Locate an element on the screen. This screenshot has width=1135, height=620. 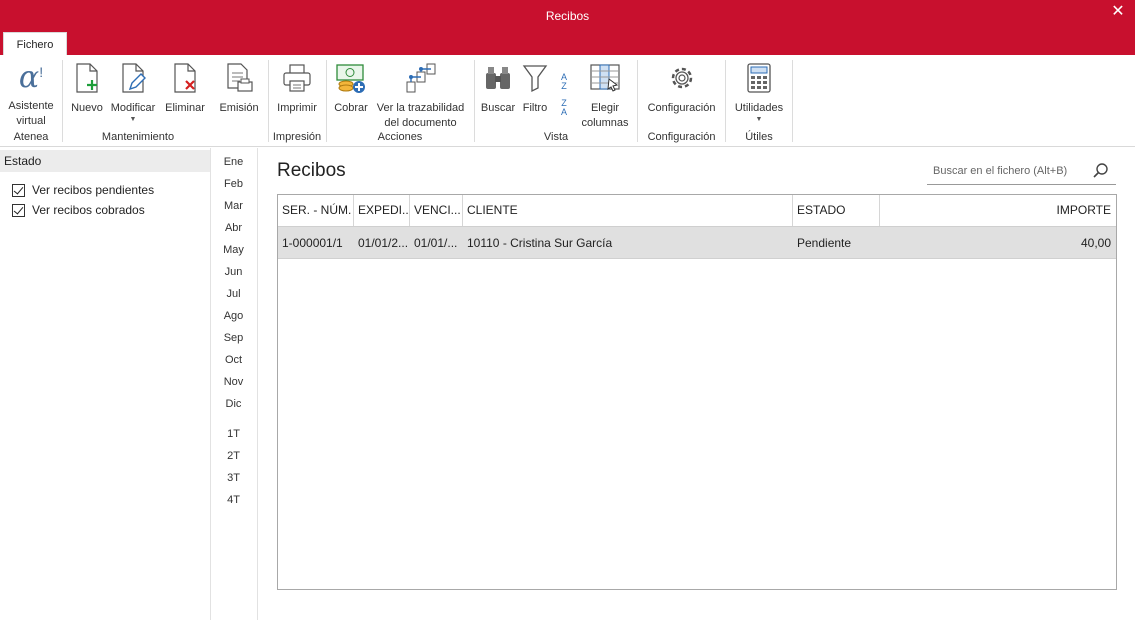
nuevo-button: Nuevo is located at coordinates (87, 88).